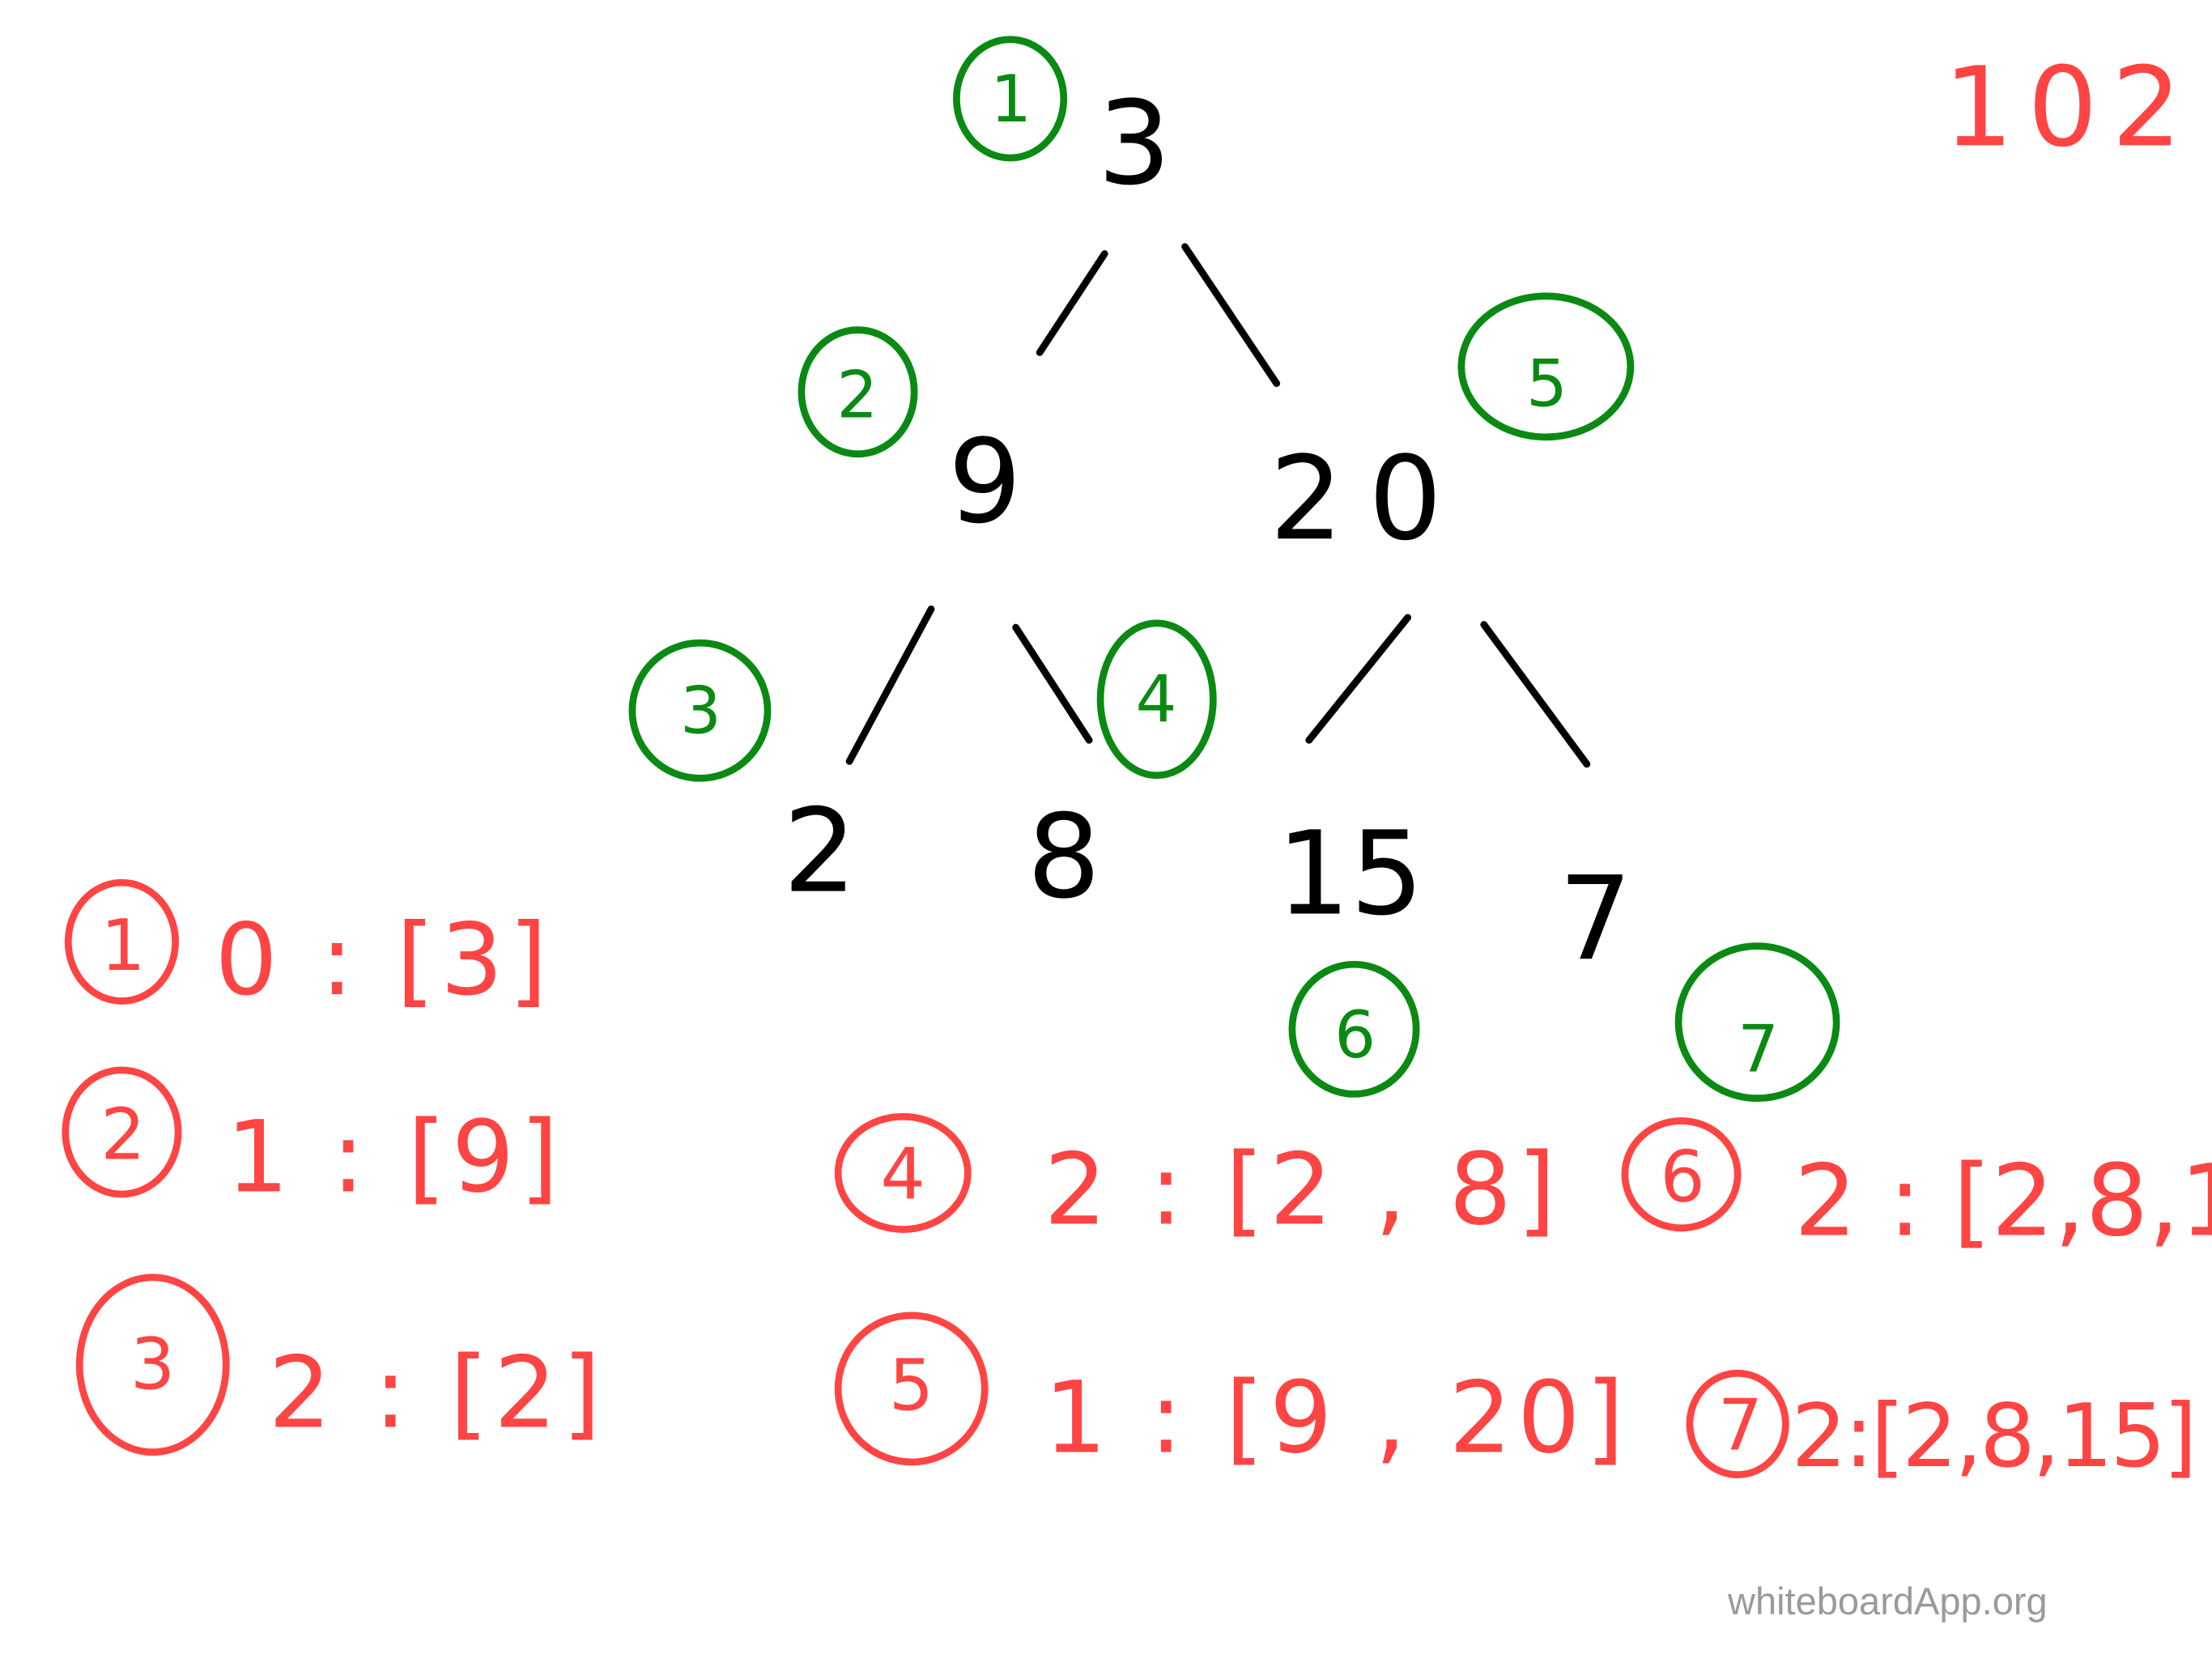  Describe the element at coordinates (395, 1157) in the screenshot. I see `svg-text: 1 : [9]` at that location.